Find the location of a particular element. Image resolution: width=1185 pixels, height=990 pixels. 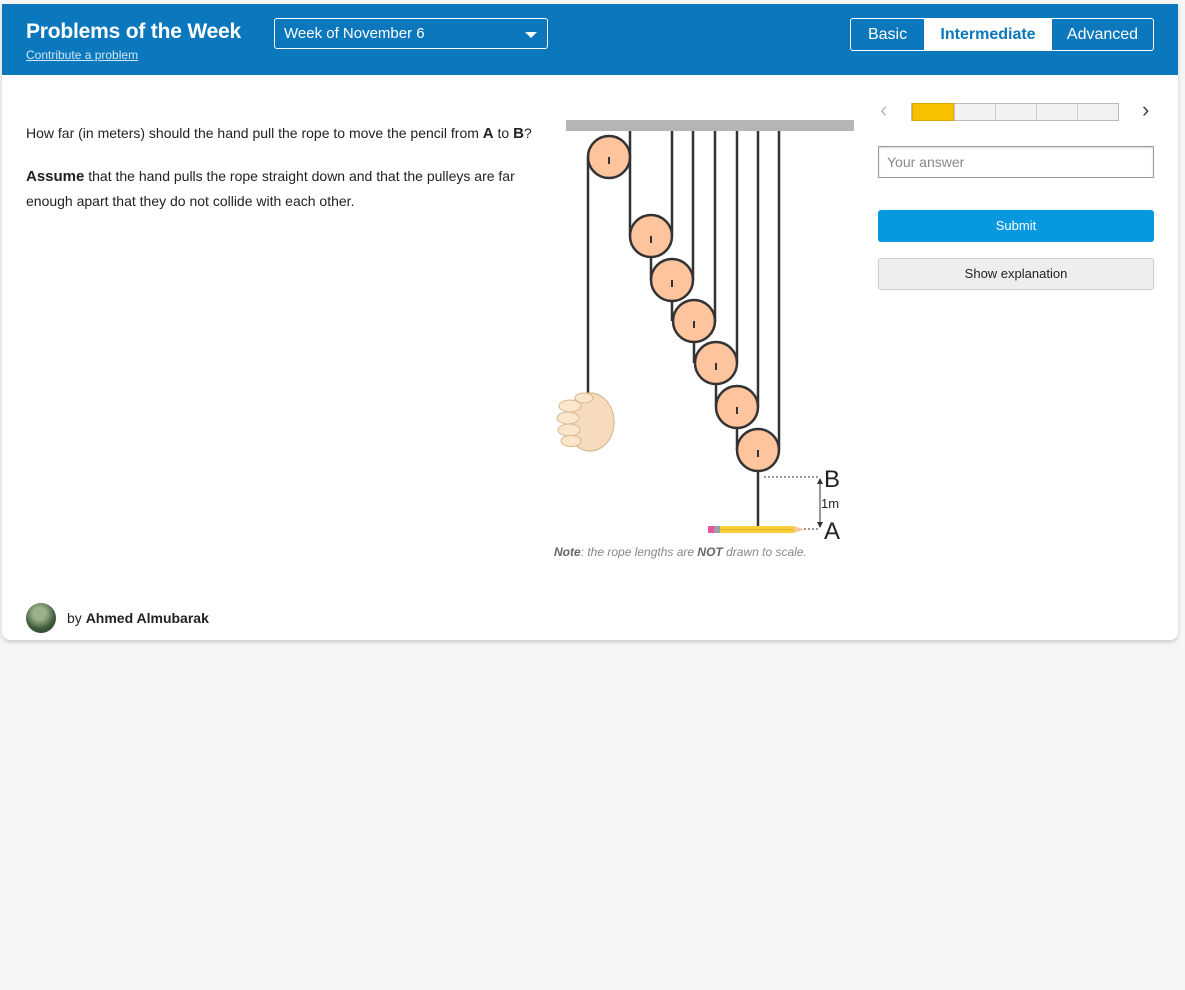

question-end: ? is located at coordinates (527, 133).